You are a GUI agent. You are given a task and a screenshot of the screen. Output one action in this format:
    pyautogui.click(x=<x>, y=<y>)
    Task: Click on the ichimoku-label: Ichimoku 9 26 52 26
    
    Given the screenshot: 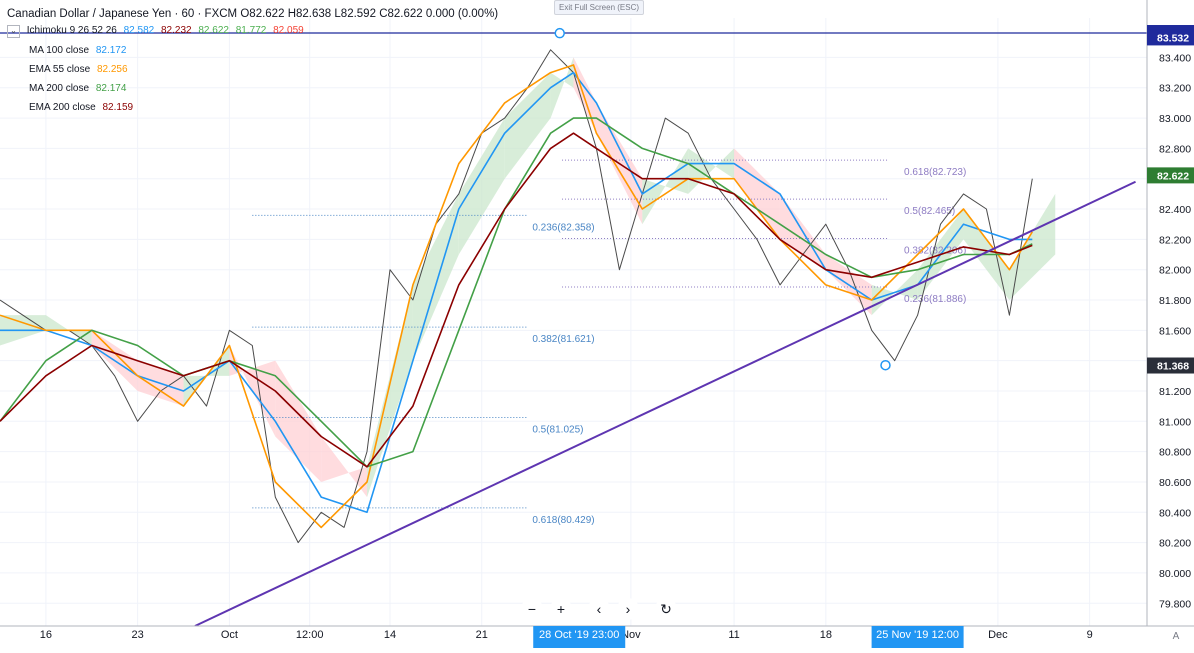 What is the action you would take?
    pyautogui.click(x=71, y=30)
    